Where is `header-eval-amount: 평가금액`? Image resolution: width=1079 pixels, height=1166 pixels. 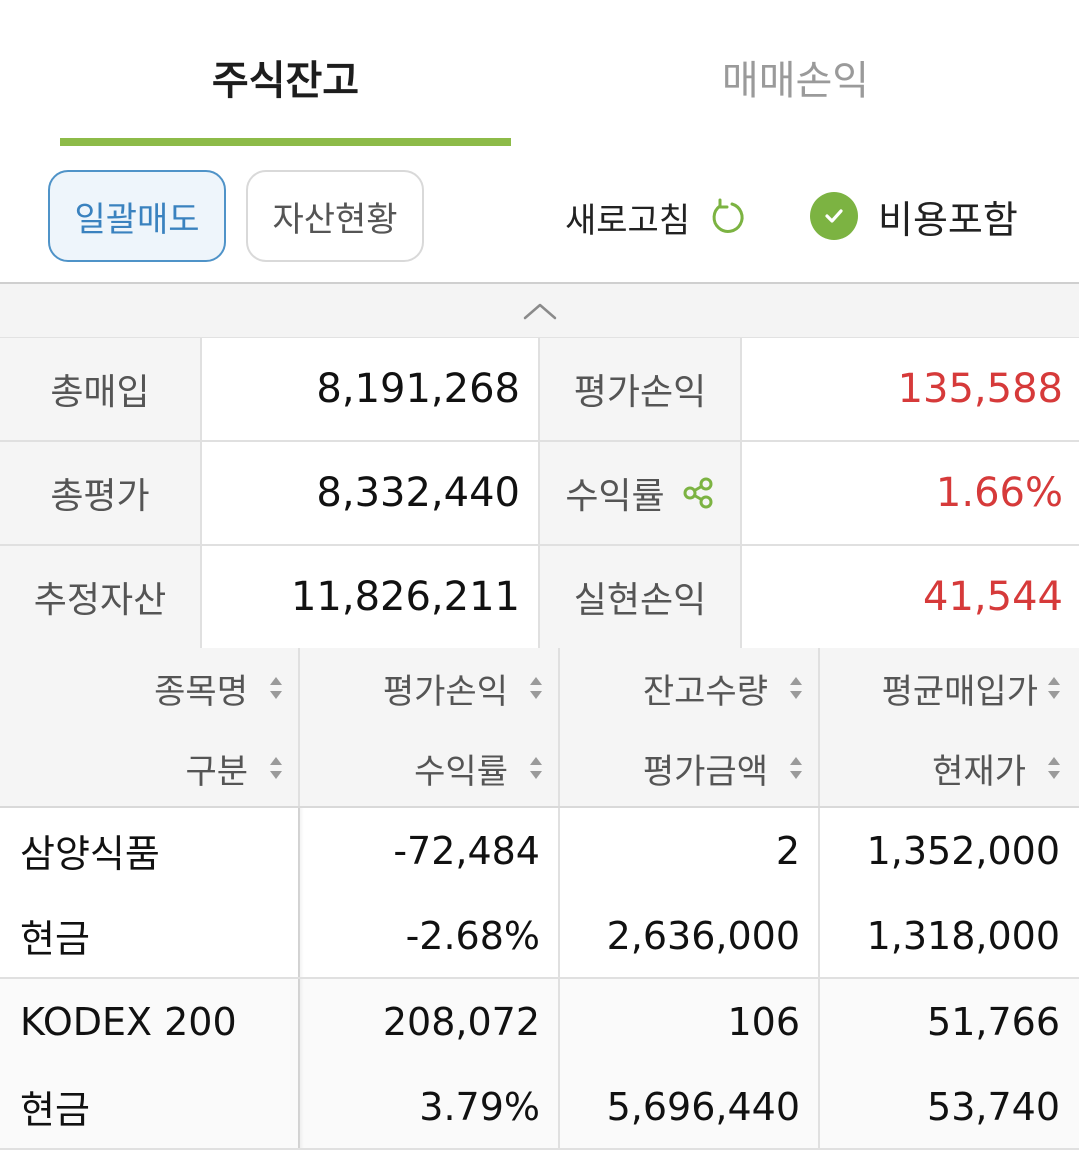 header-eval-amount: 평가금액 is located at coordinates (681, 768).